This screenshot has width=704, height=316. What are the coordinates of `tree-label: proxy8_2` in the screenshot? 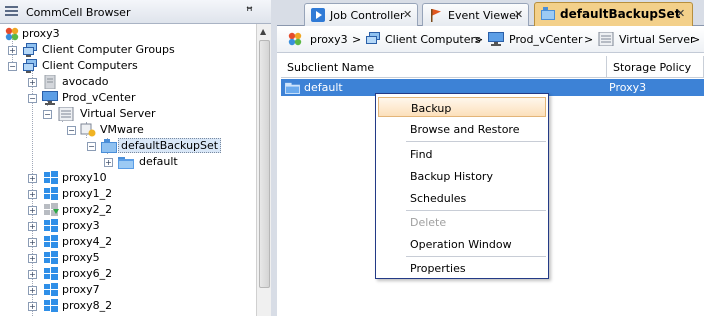 It's located at (87, 305).